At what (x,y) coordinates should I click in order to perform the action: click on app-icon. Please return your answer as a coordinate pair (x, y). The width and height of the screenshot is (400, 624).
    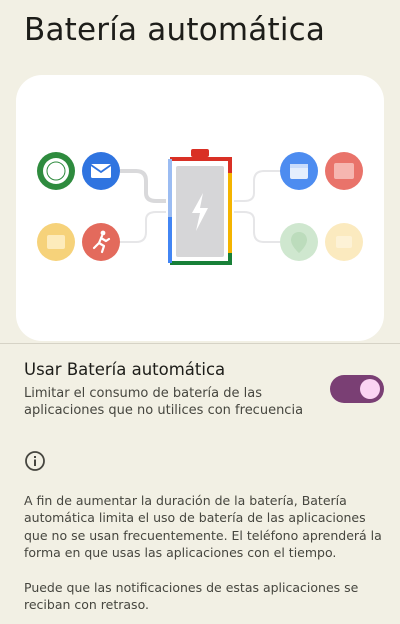
    Looking at the image, I should click on (344, 242).